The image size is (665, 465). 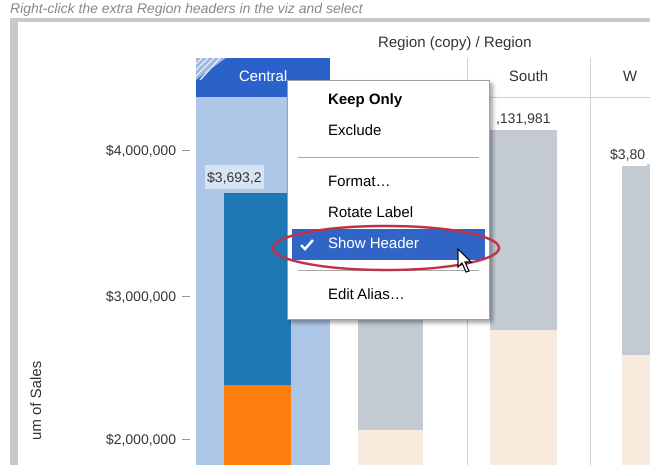 What do you see at coordinates (211, 69) in the screenshot?
I see `hatch-icon` at bounding box center [211, 69].